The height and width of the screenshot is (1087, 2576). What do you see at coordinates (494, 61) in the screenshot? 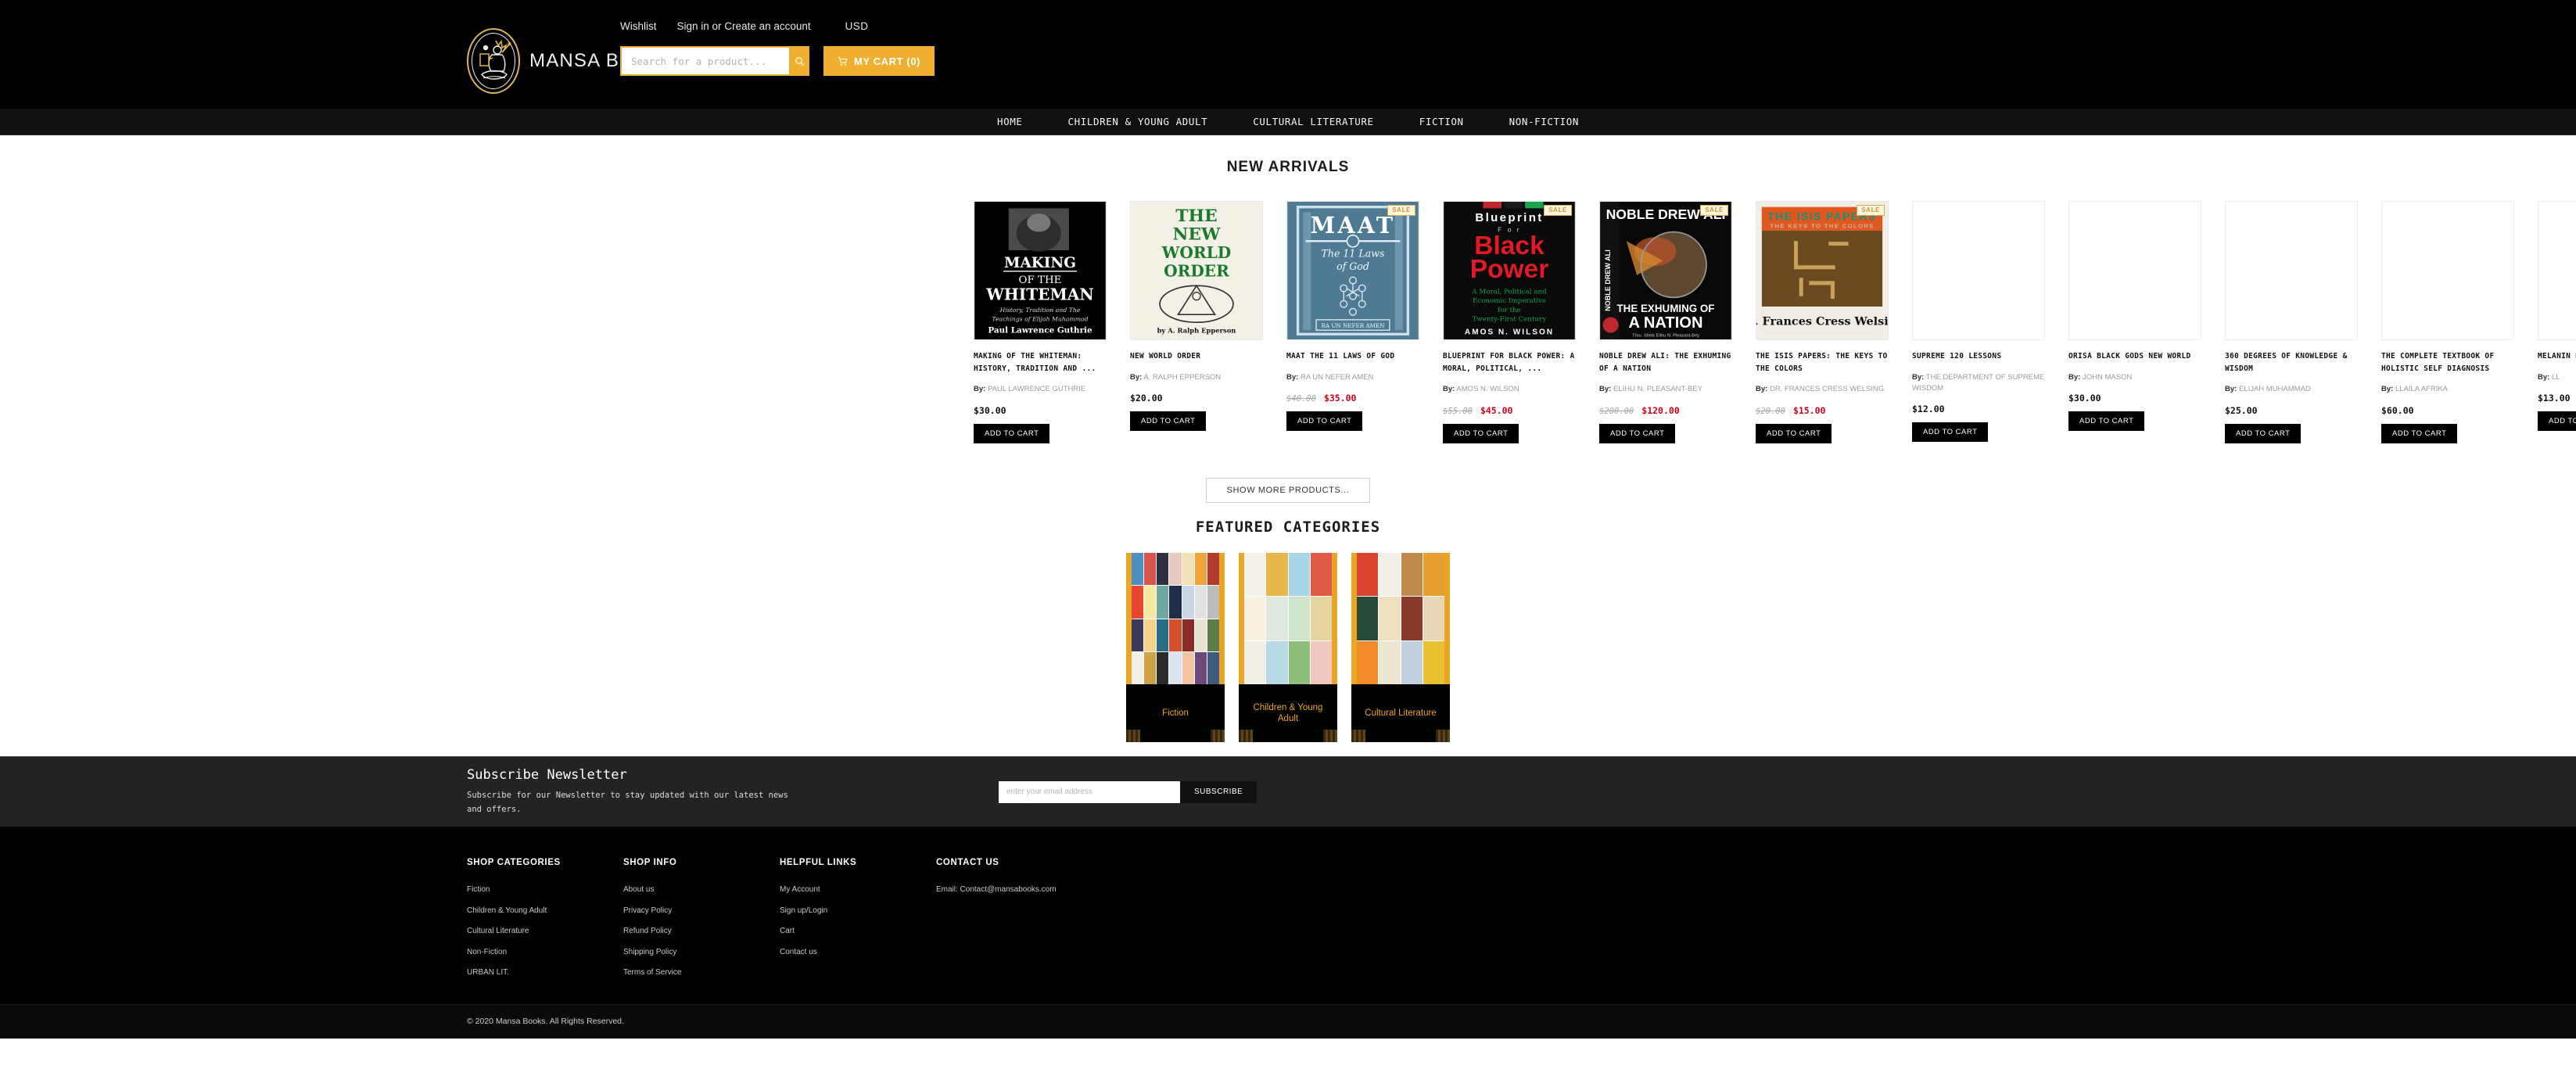
I see `mansa-king-logo-icon` at bounding box center [494, 61].